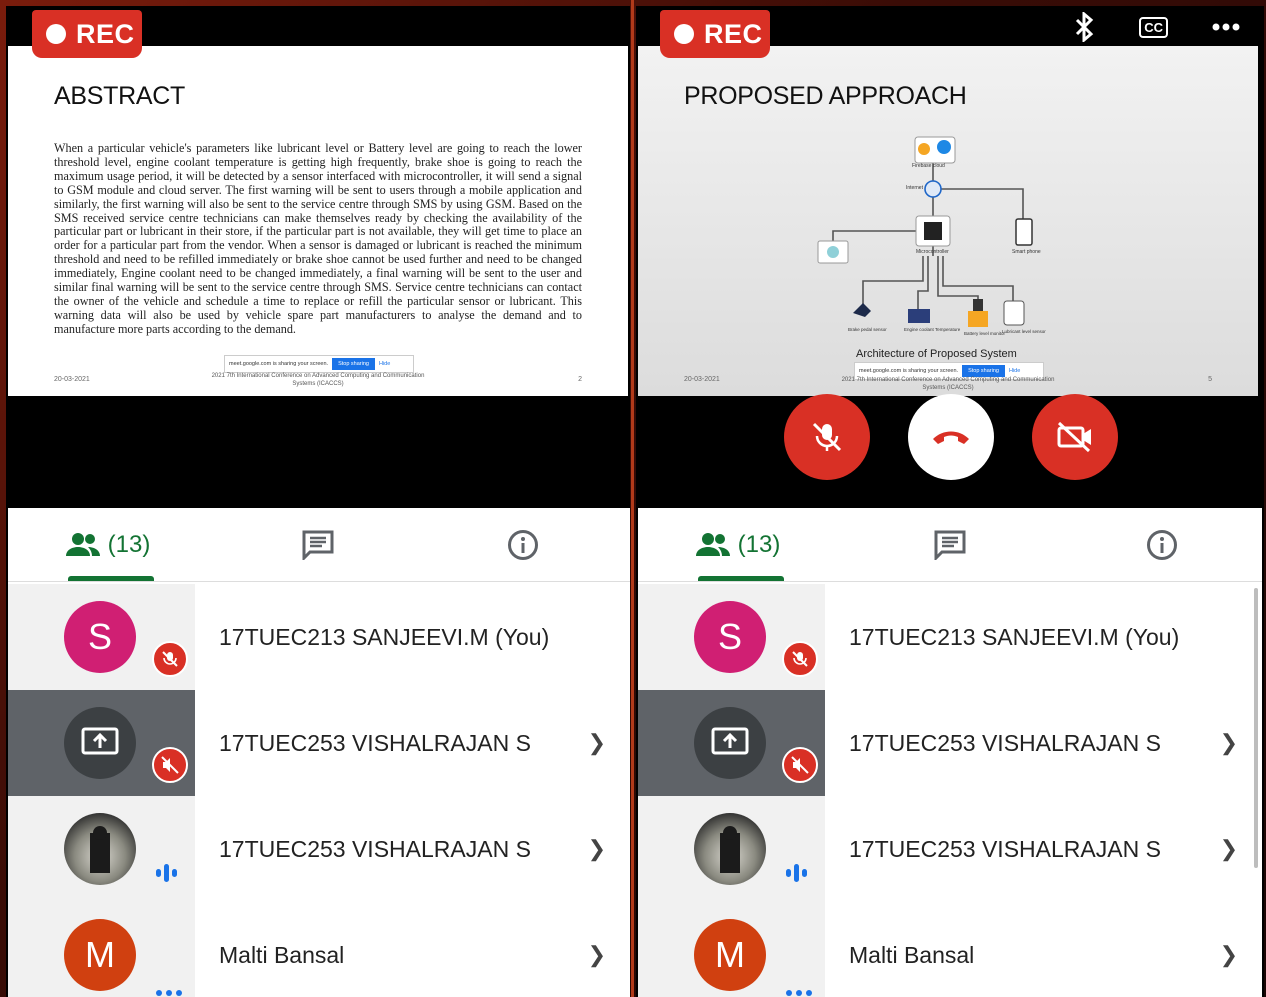 The height and width of the screenshot is (997, 1266). I want to click on diagram-label-lubricant: Lubricant level sensor, so click(1024, 331).